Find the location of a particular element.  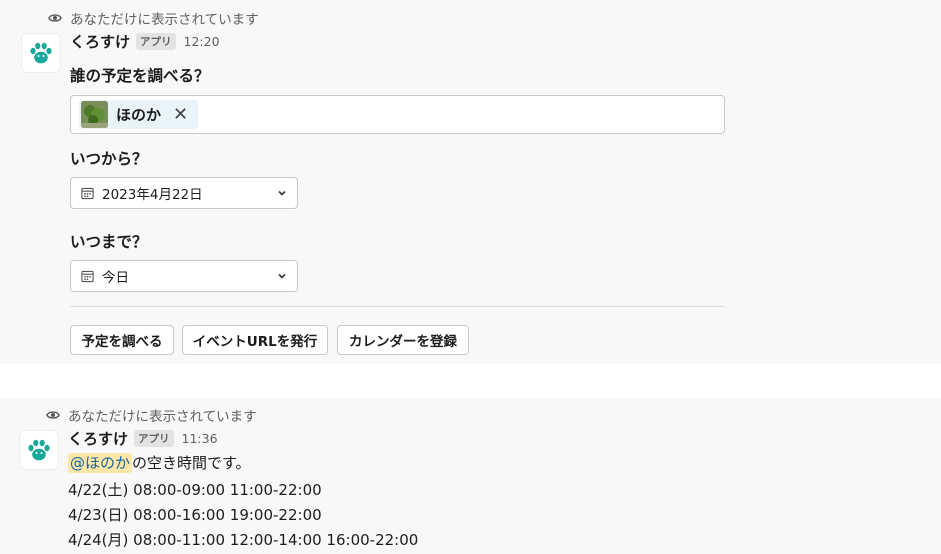

message-header: くろすけ アプリ 11:36 is located at coordinates (143, 438).